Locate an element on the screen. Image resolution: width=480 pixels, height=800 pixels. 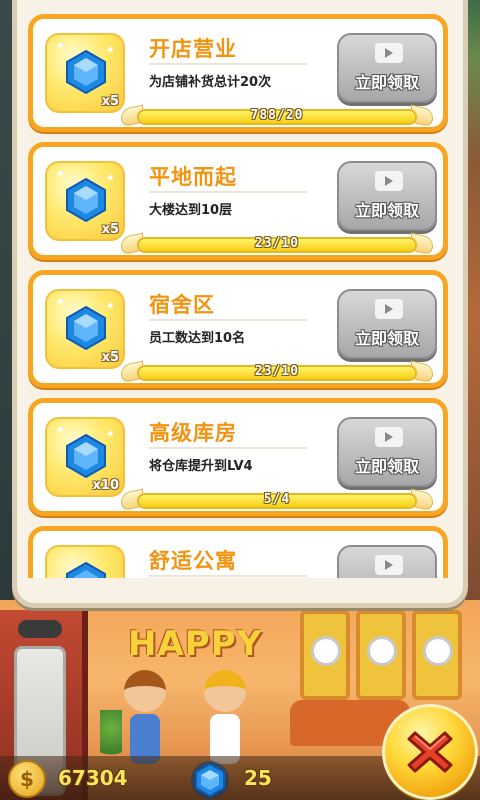
task-title: 平地而起 is located at coordinates (193, 177).